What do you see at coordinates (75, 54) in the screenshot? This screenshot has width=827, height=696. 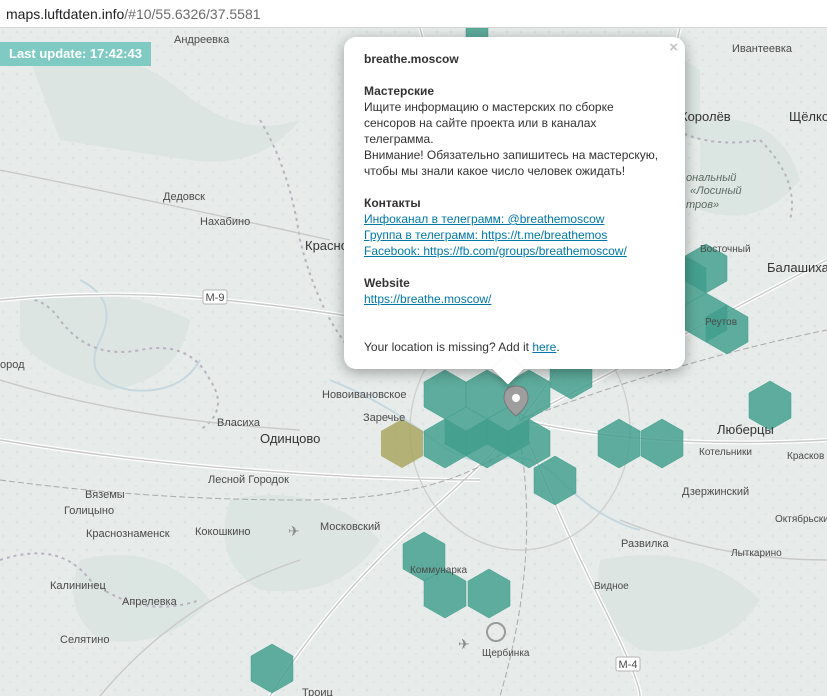 I see `last-update-badge: Last update: 17:42:43` at bounding box center [75, 54].